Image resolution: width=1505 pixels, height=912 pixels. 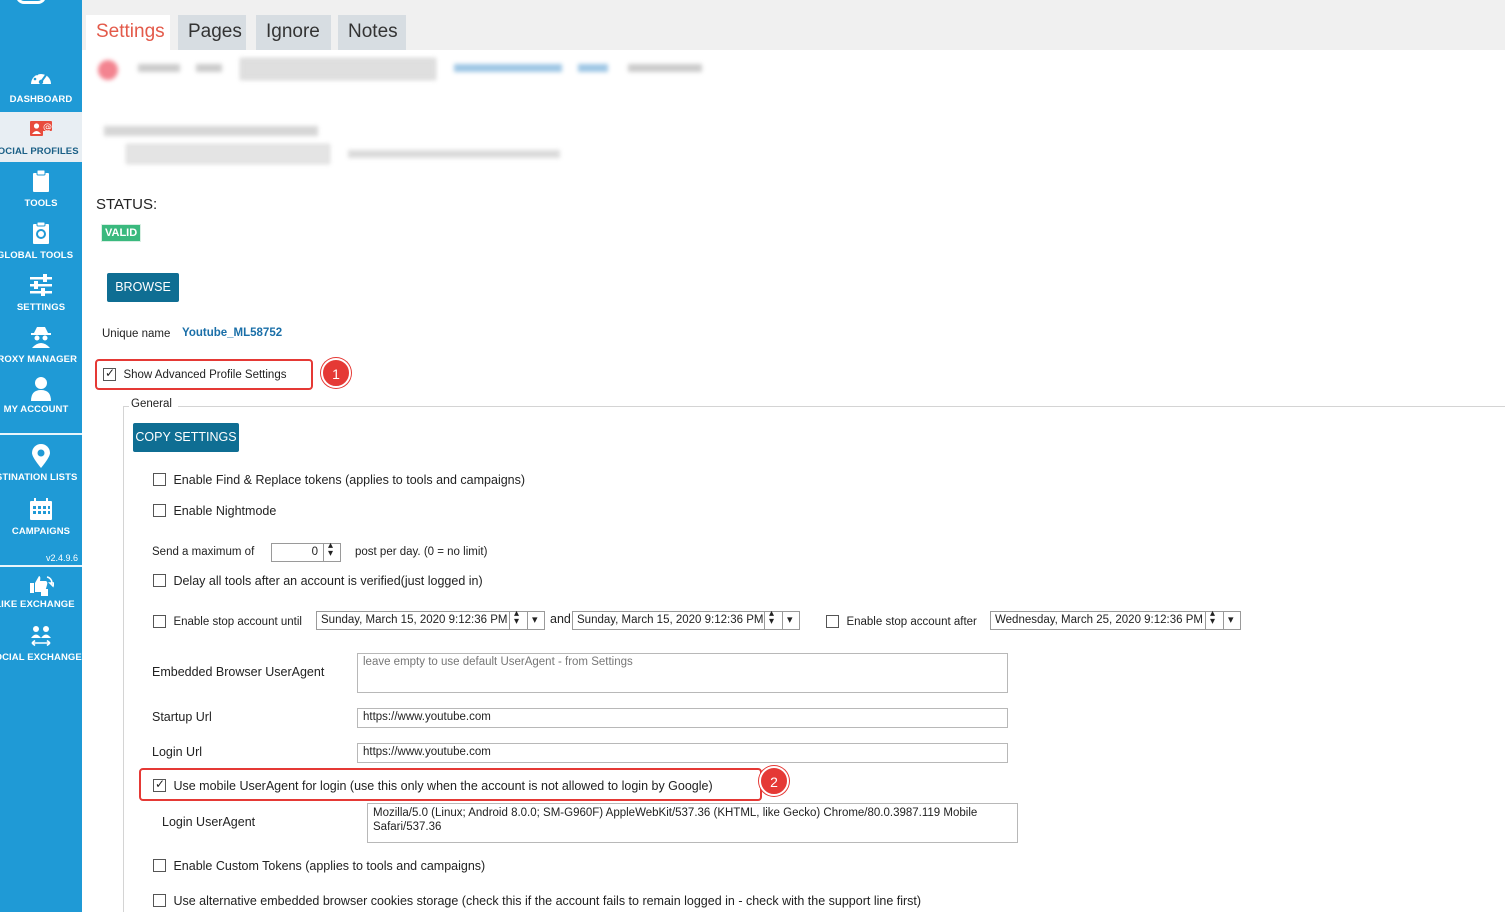 I want to click on global-tools-icon, so click(x=41, y=233).